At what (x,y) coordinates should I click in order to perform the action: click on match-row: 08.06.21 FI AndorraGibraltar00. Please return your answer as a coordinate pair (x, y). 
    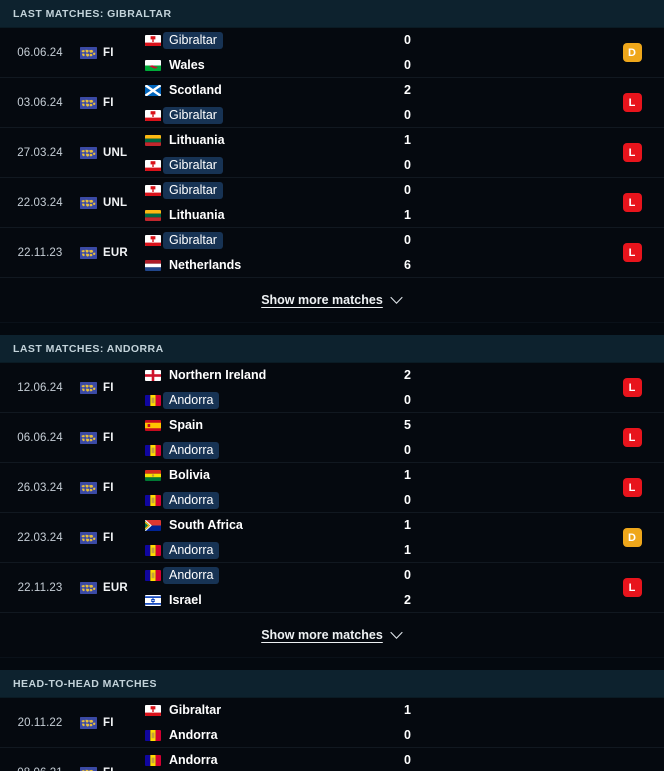
    Looking at the image, I should click on (332, 759).